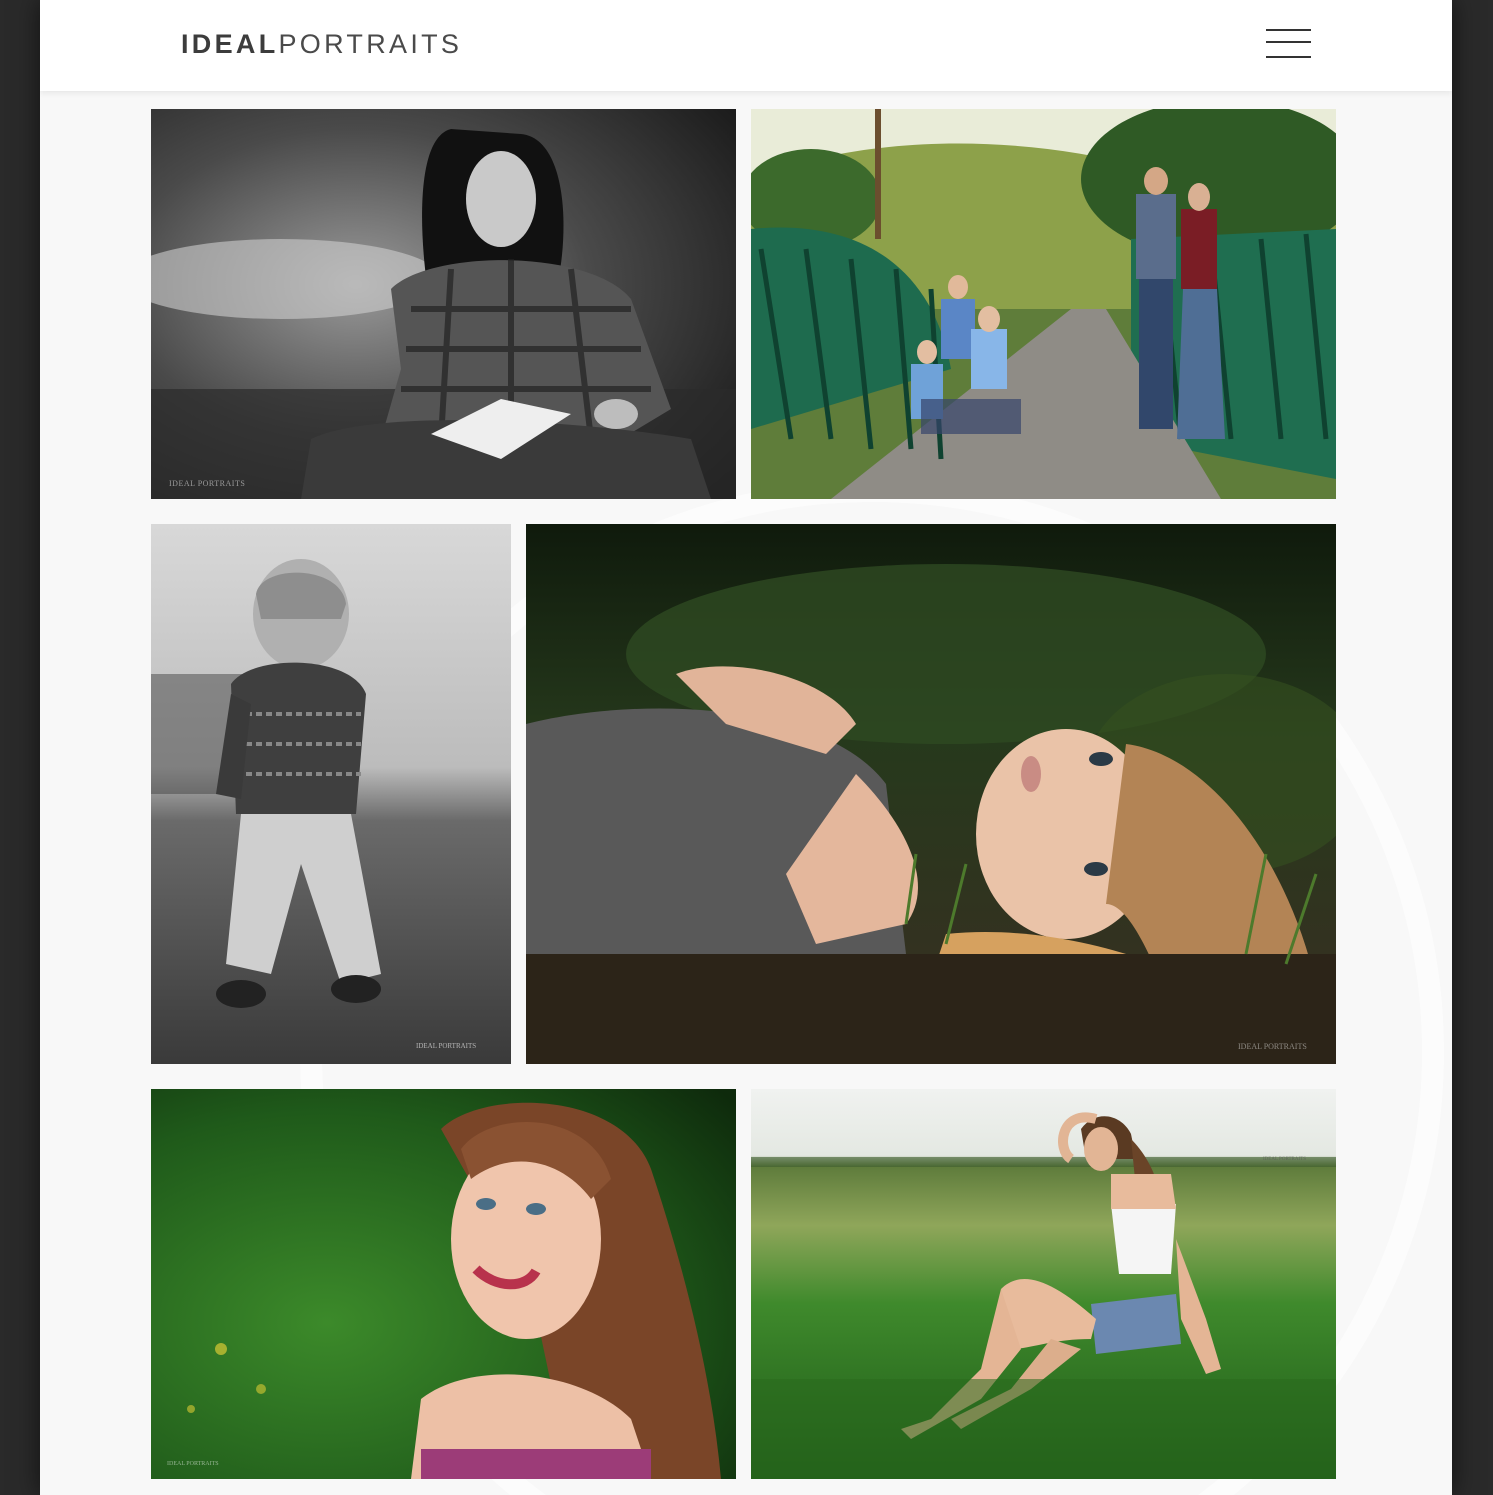 This screenshot has height=1495, width=1493. I want to click on site-header: IDEALPORTRAITS, so click(746, 45).